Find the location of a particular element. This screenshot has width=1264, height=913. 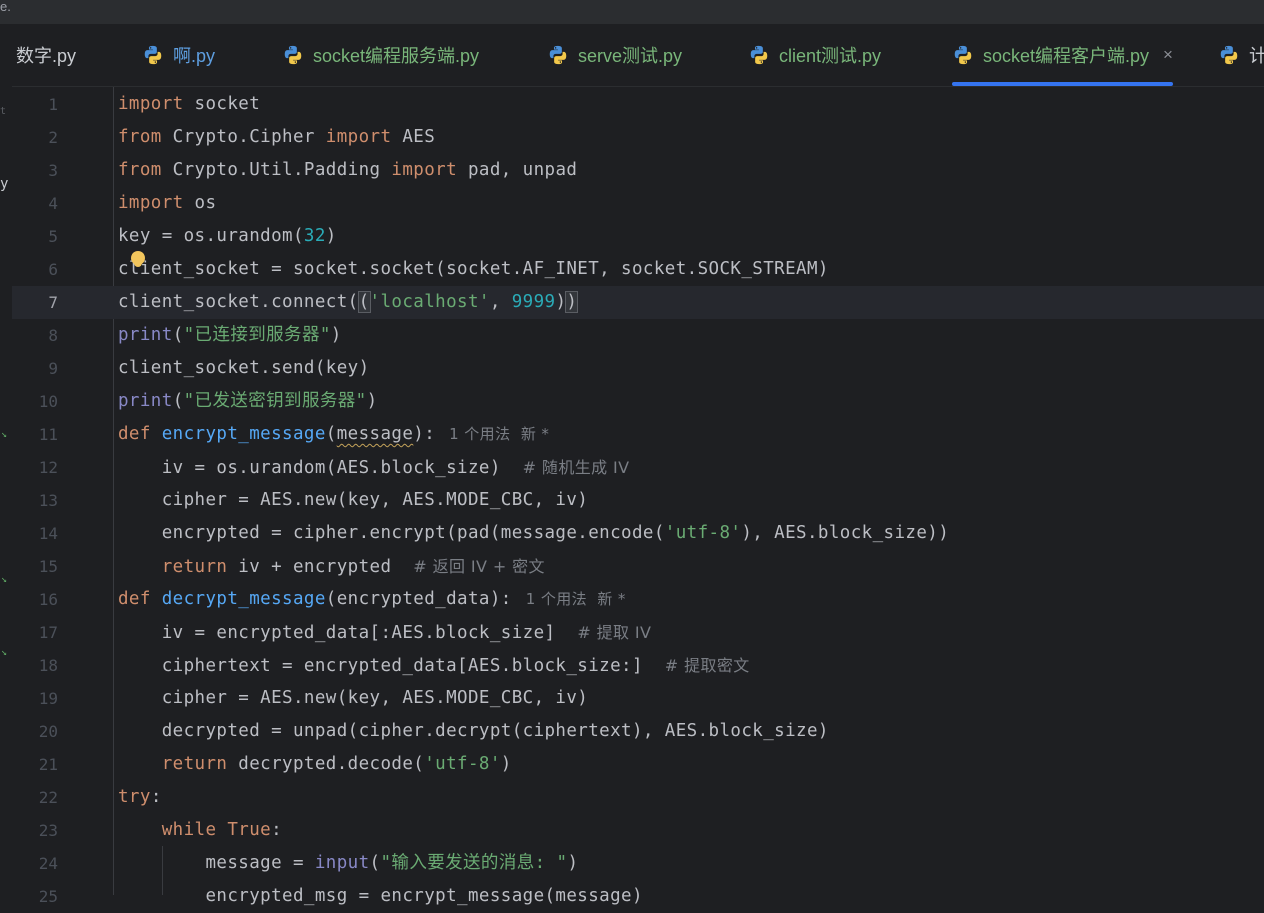

code-line: 10 print("已发送密钥到服务器") is located at coordinates (638, 401).